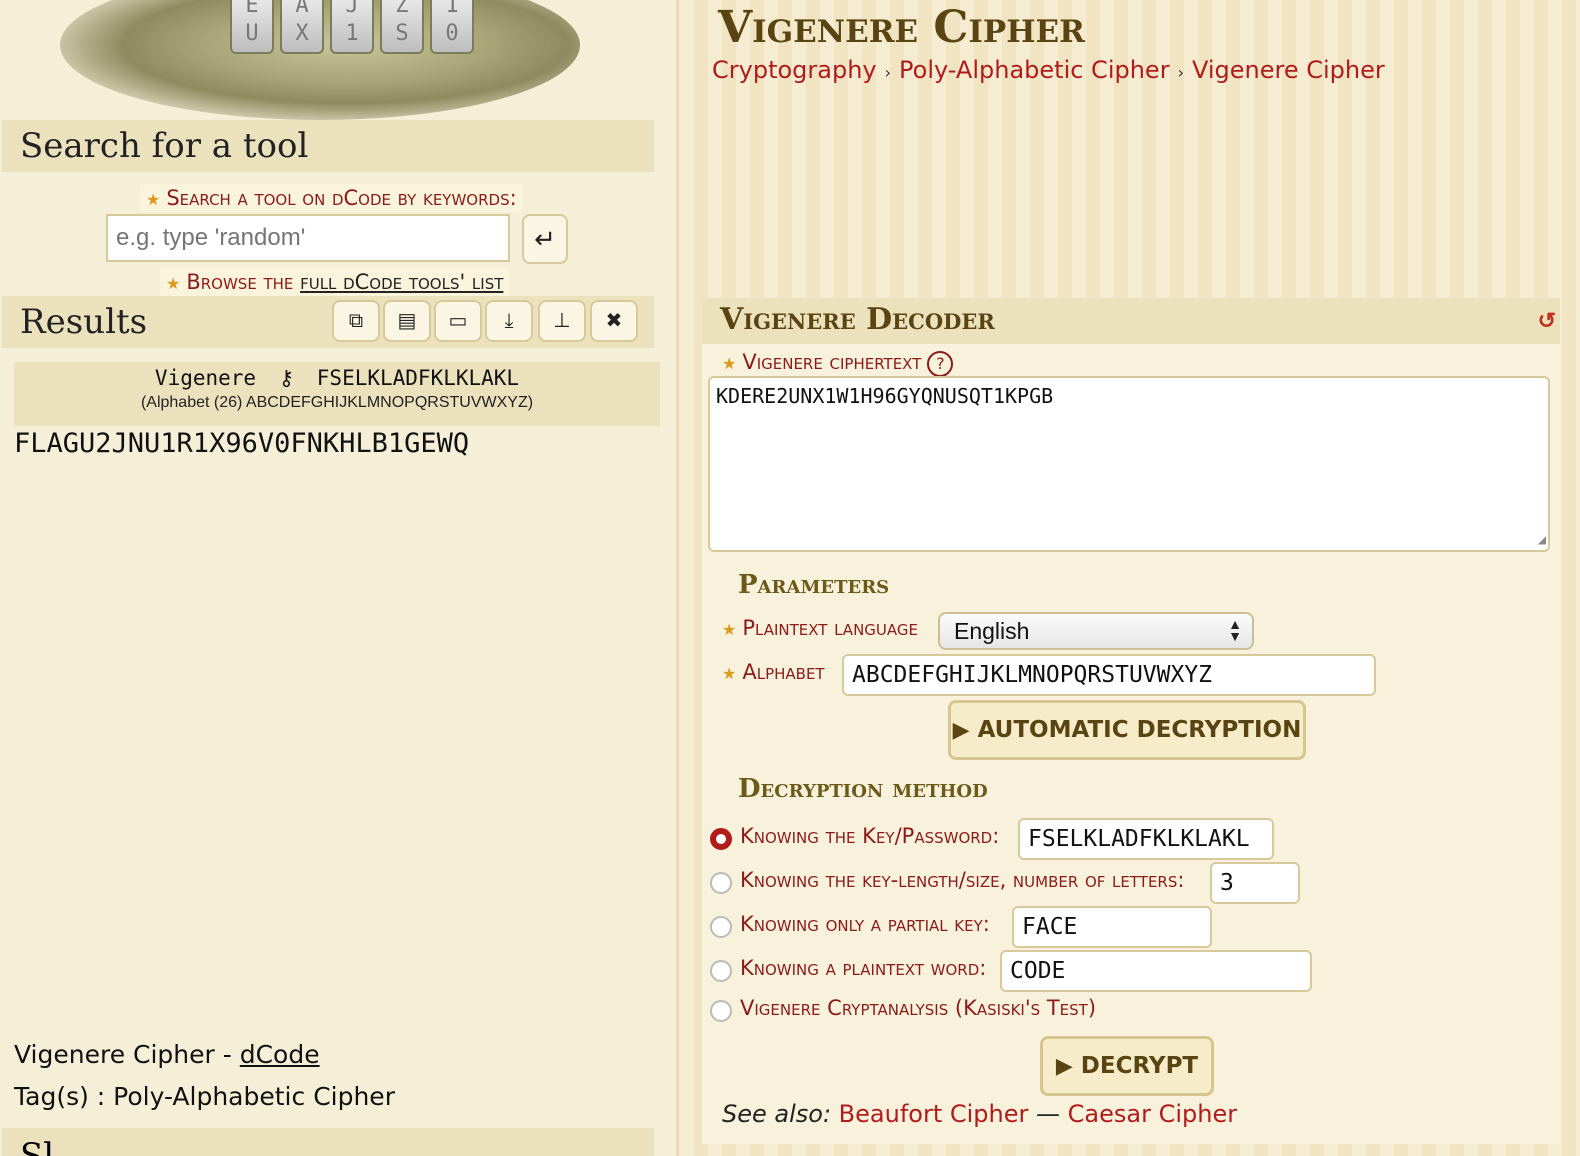 Image resolution: width=1580 pixels, height=1156 pixels. Describe the element at coordinates (992, 631) in the screenshot. I see `language-value: English` at that location.